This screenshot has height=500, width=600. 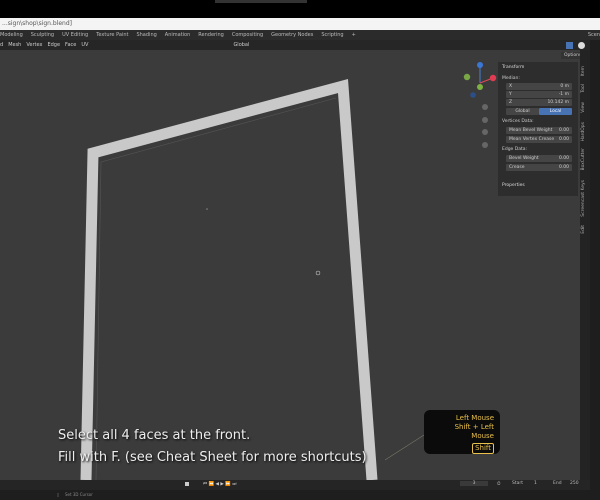 I want to click on tab-compositing: Compositing, so click(x=247, y=35).